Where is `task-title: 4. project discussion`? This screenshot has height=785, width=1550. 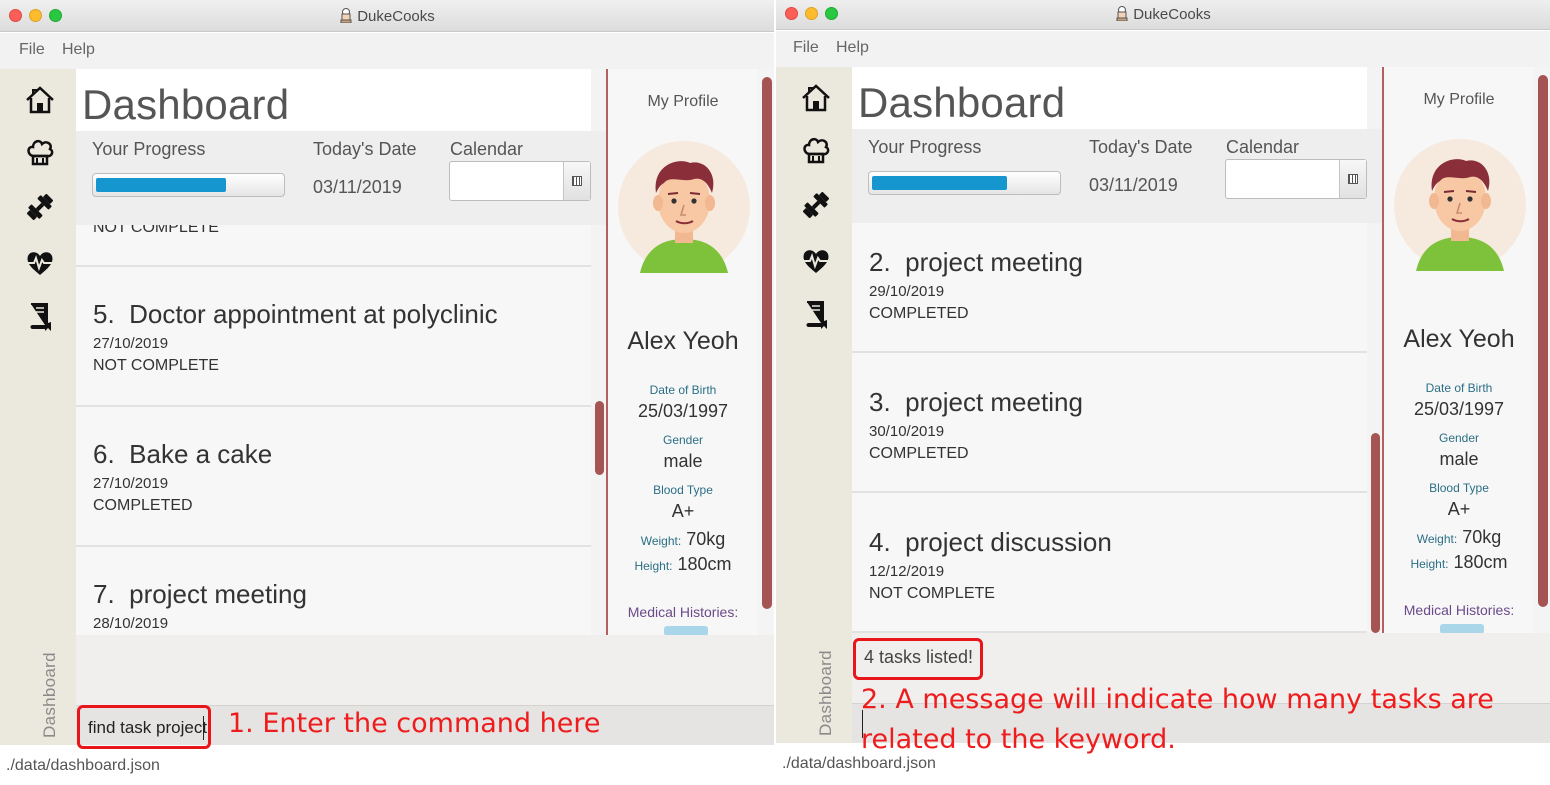
task-title: 4. project discussion is located at coordinates (990, 542).